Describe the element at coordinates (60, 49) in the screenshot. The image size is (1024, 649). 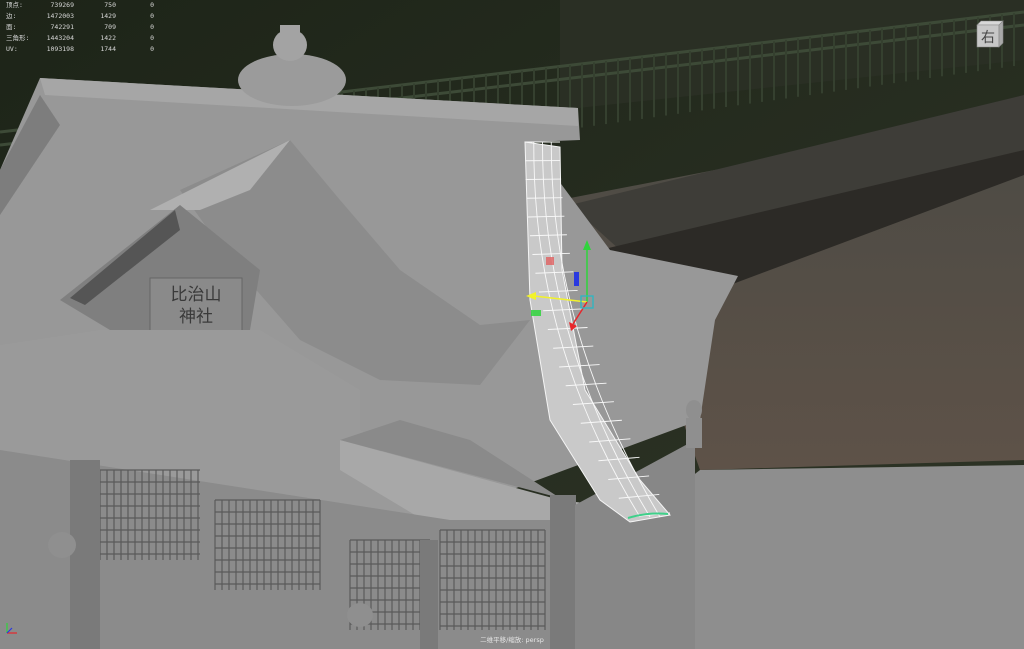
I see `hud-value: 1093198` at that location.